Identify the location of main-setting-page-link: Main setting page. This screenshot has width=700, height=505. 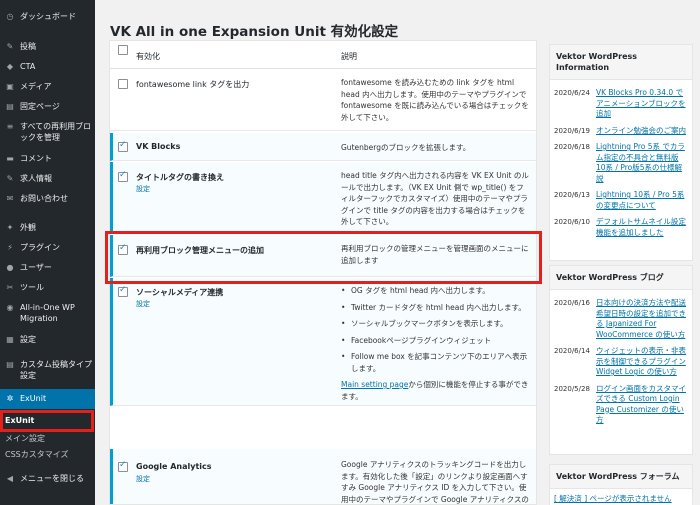
(374, 384).